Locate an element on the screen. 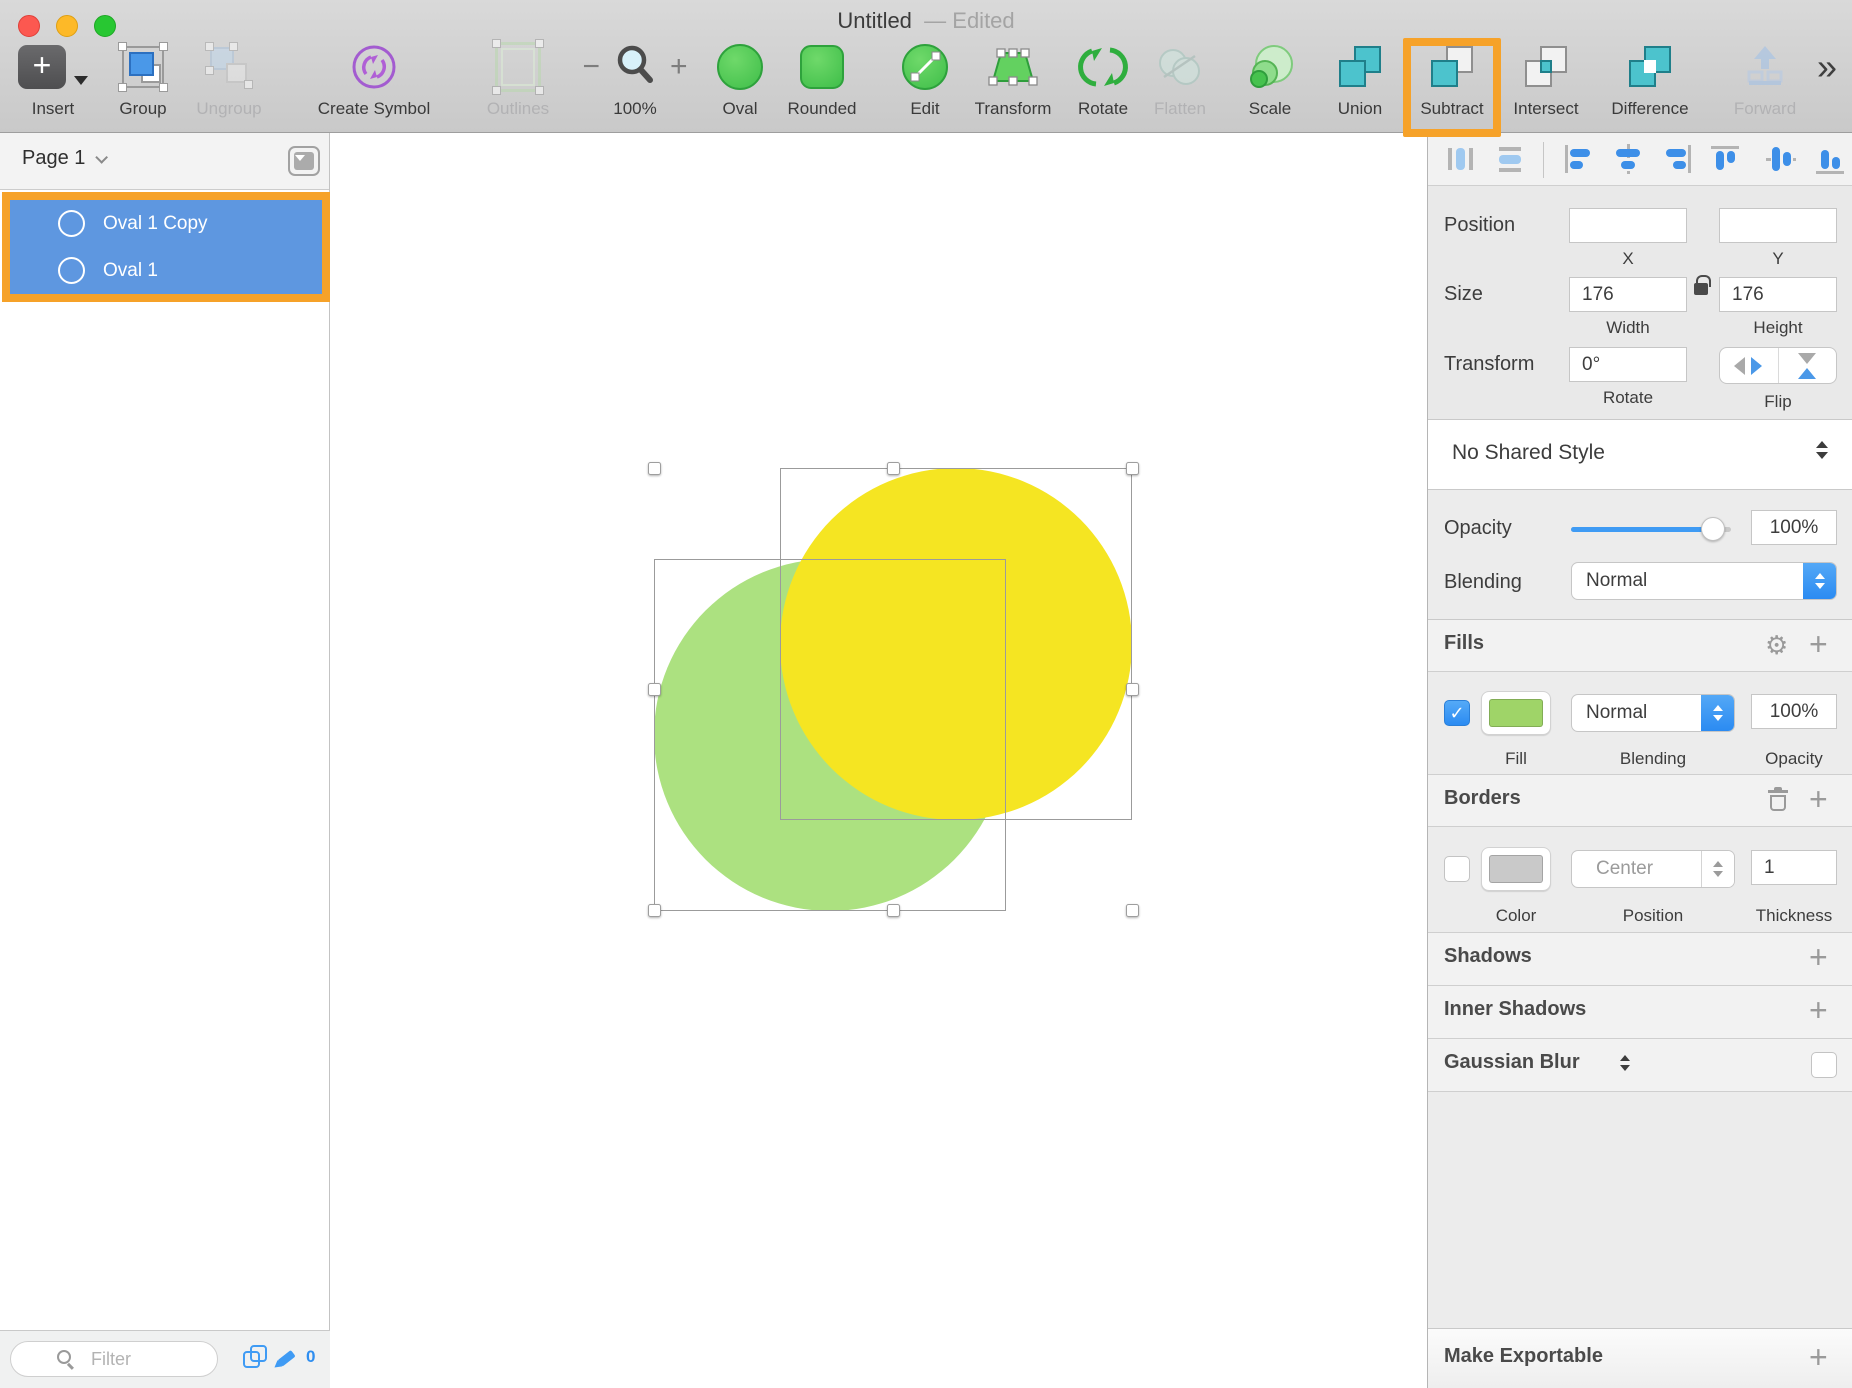  align-right-icon is located at coordinates (1678, 159).